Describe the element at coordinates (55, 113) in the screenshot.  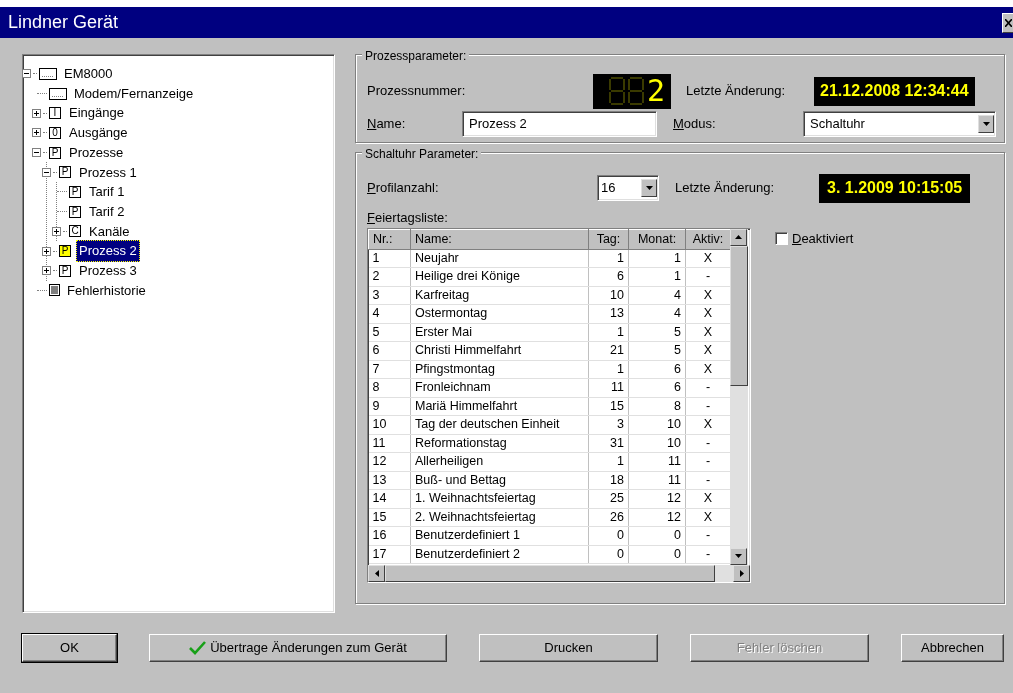
I see `item-icon: I` at that location.